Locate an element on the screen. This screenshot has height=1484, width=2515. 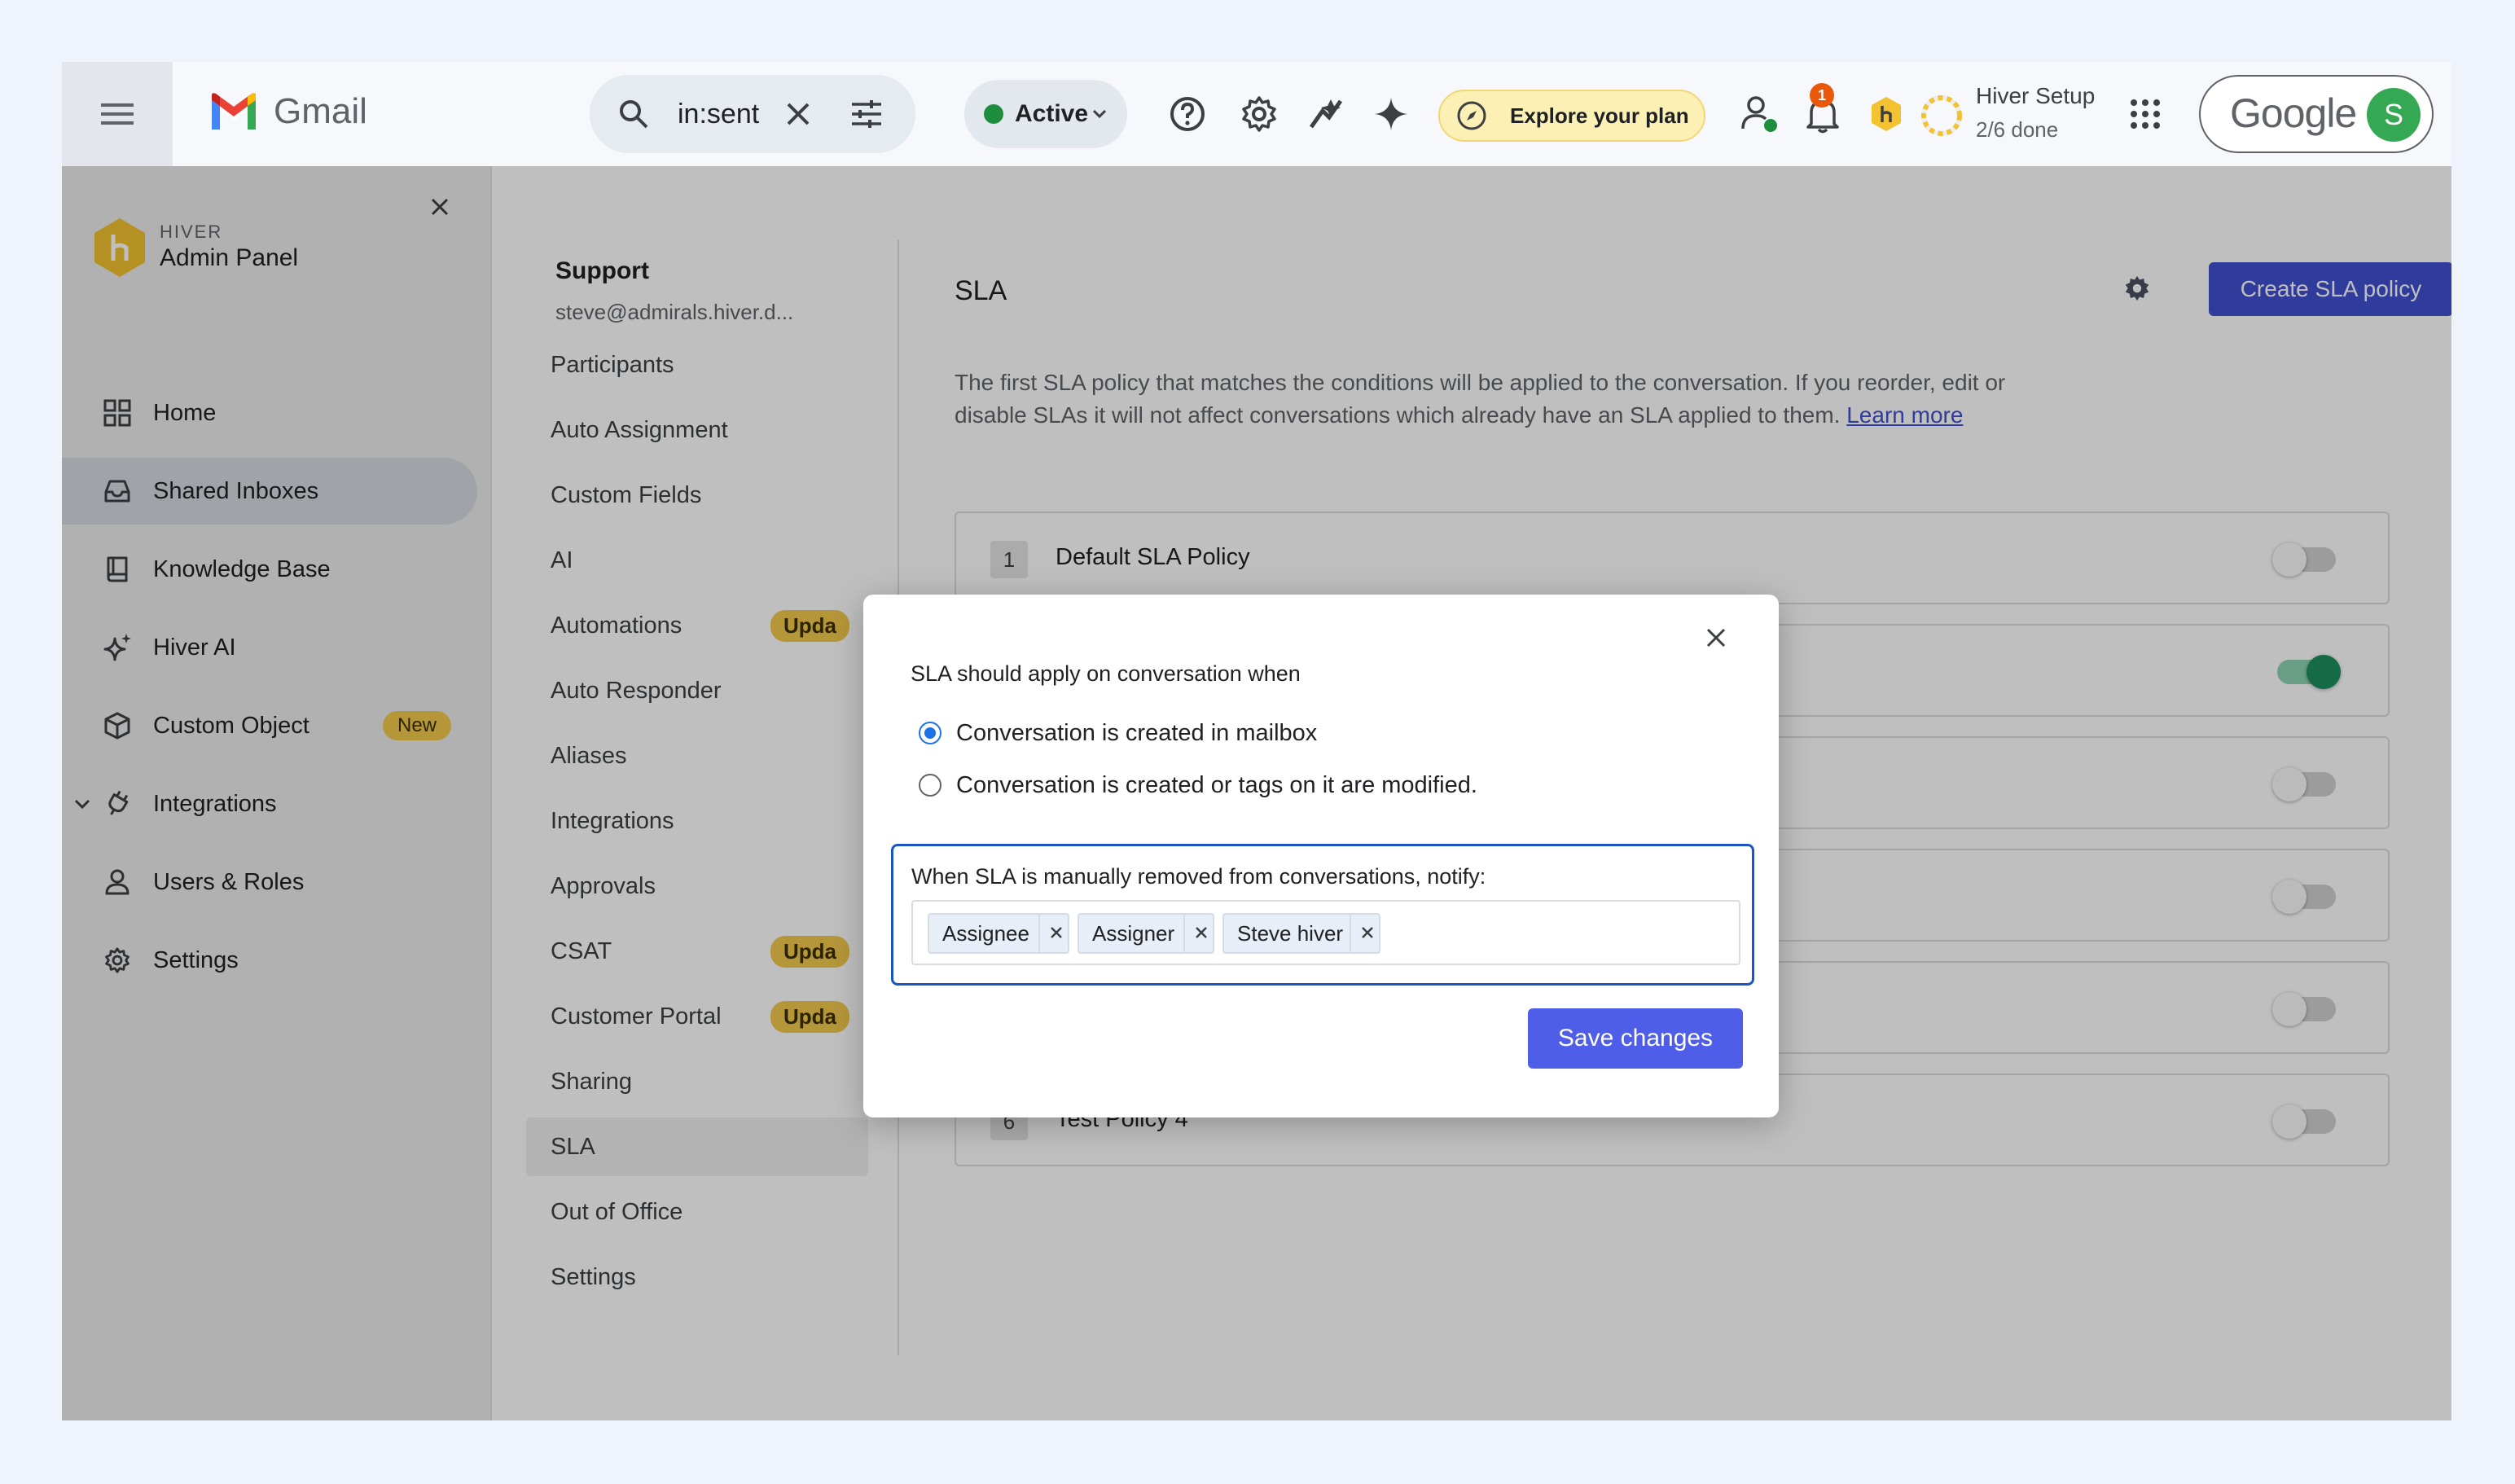
status-dropdown: Active is located at coordinates (1046, 114).